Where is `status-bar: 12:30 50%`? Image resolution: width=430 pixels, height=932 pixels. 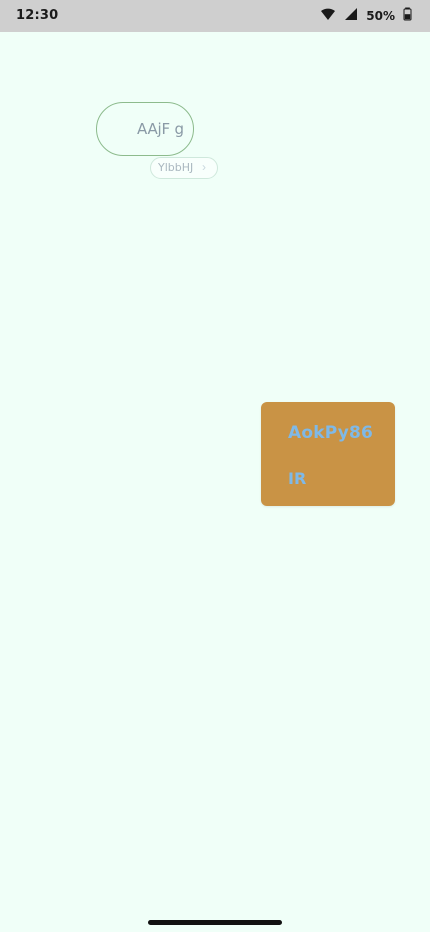 status-bar: 12:30 50% is located at coordinates (215, 16).